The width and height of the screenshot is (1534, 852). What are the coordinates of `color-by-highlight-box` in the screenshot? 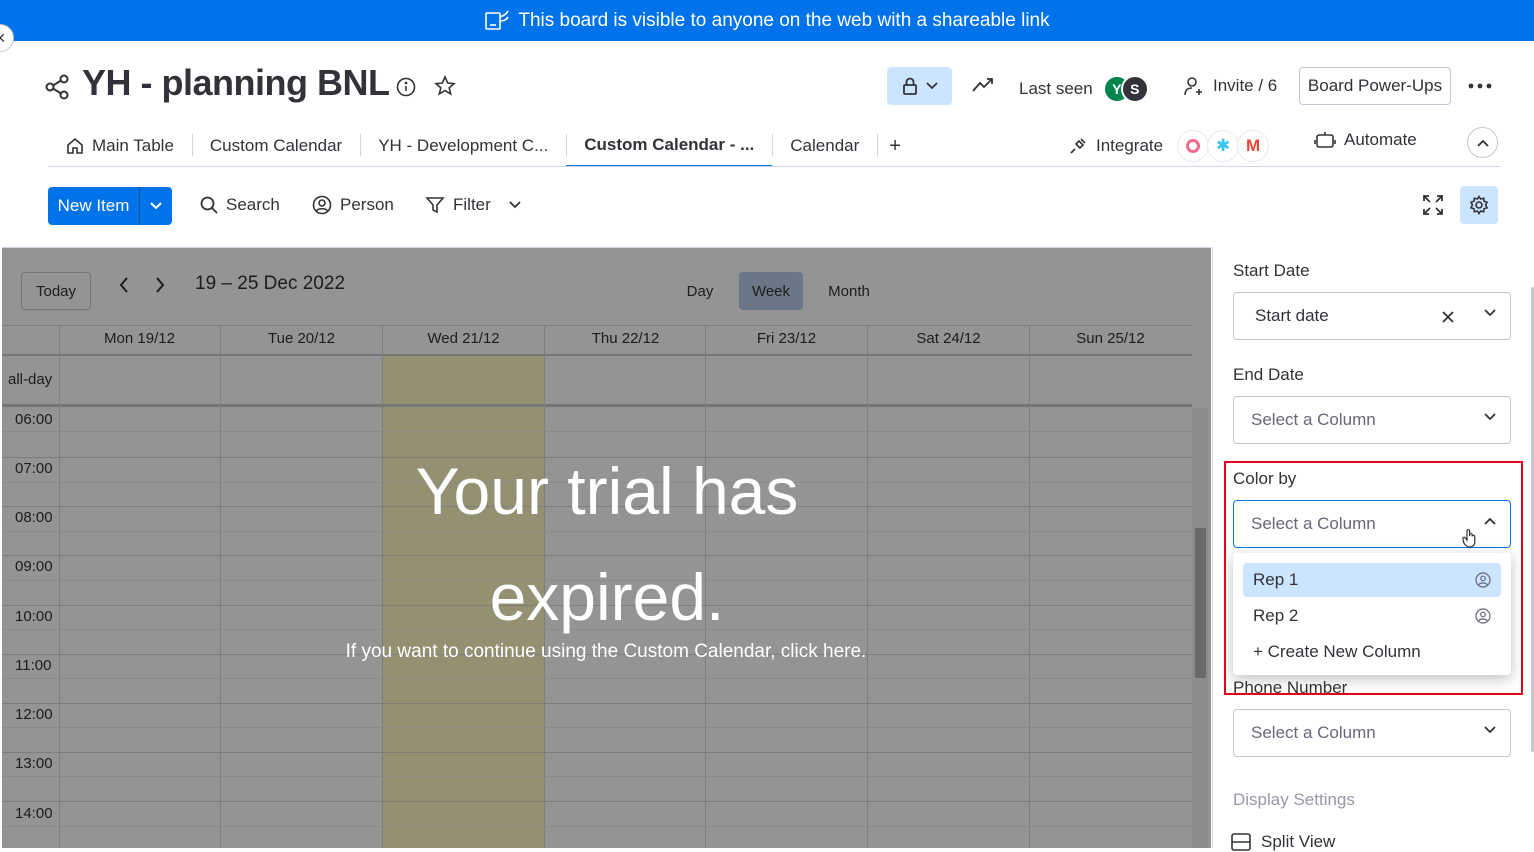 It's located at (1373, 578).